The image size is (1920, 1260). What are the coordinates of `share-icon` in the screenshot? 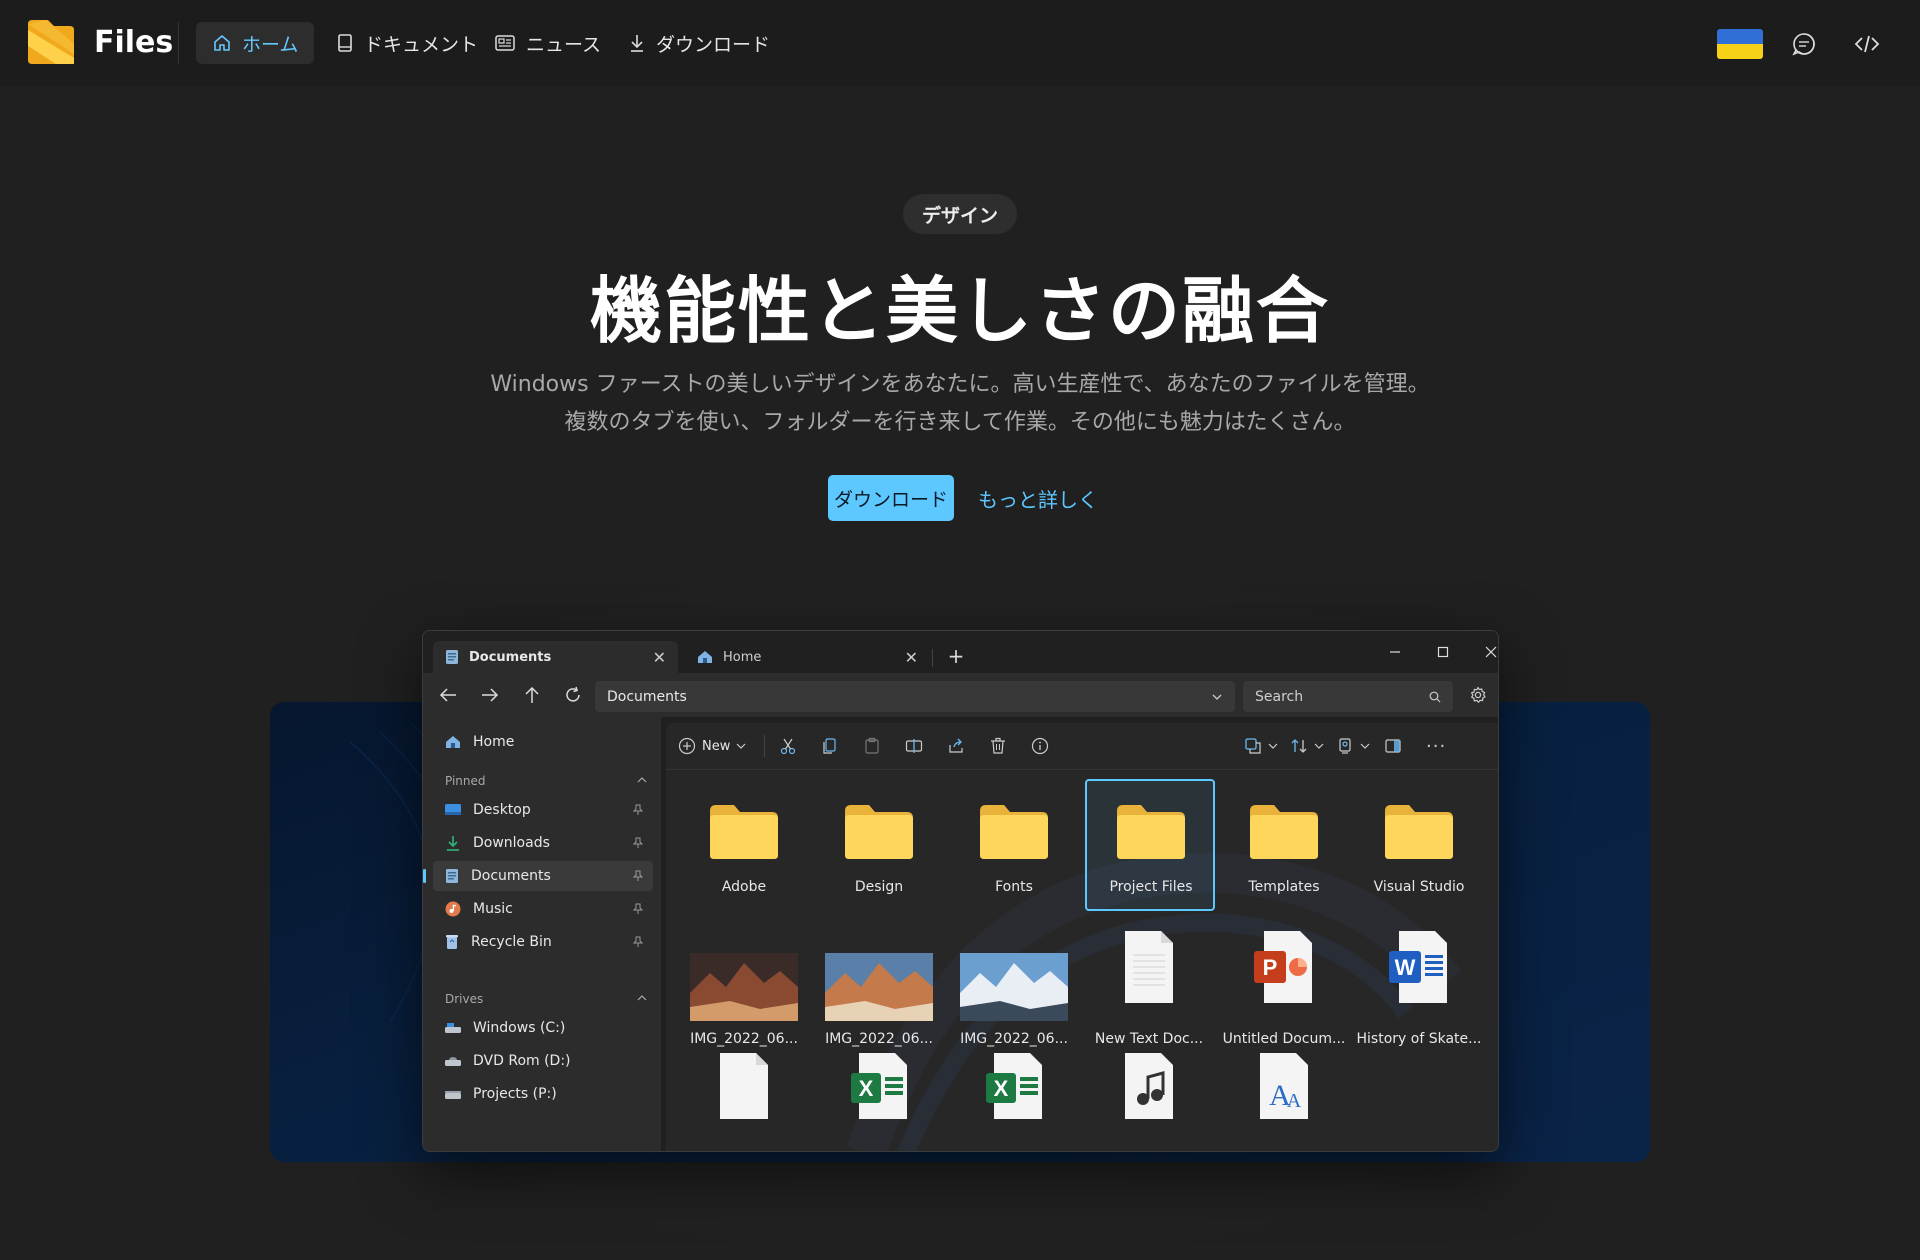 It's located at (956, 745).